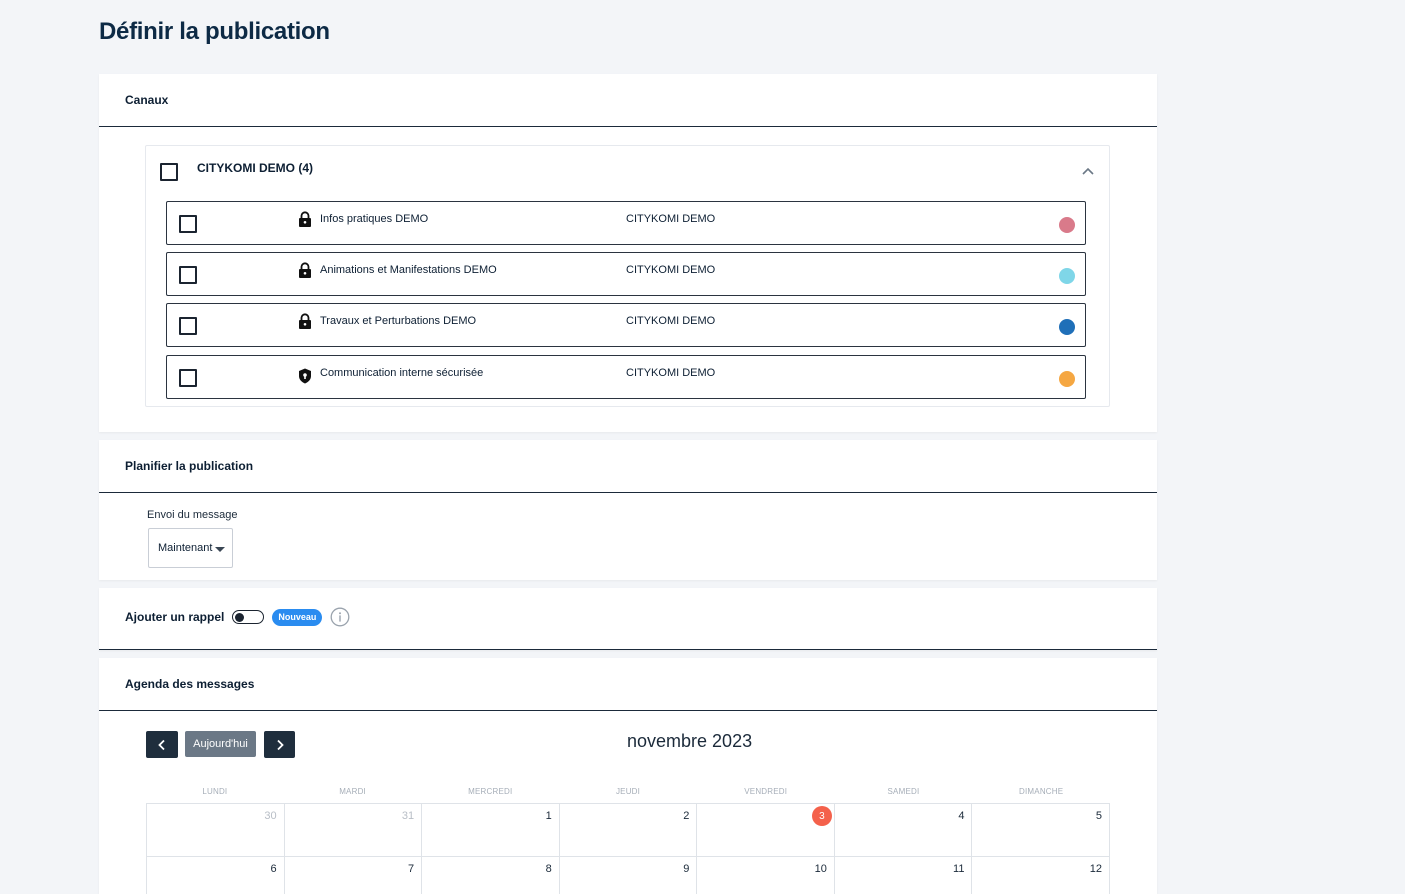 Image resolution: width=1405 pixels, height=894 pixels. Describe the element at coordinates (185, 548) in the screenshot. I see `send-timing-value: Maintenant` at that location.